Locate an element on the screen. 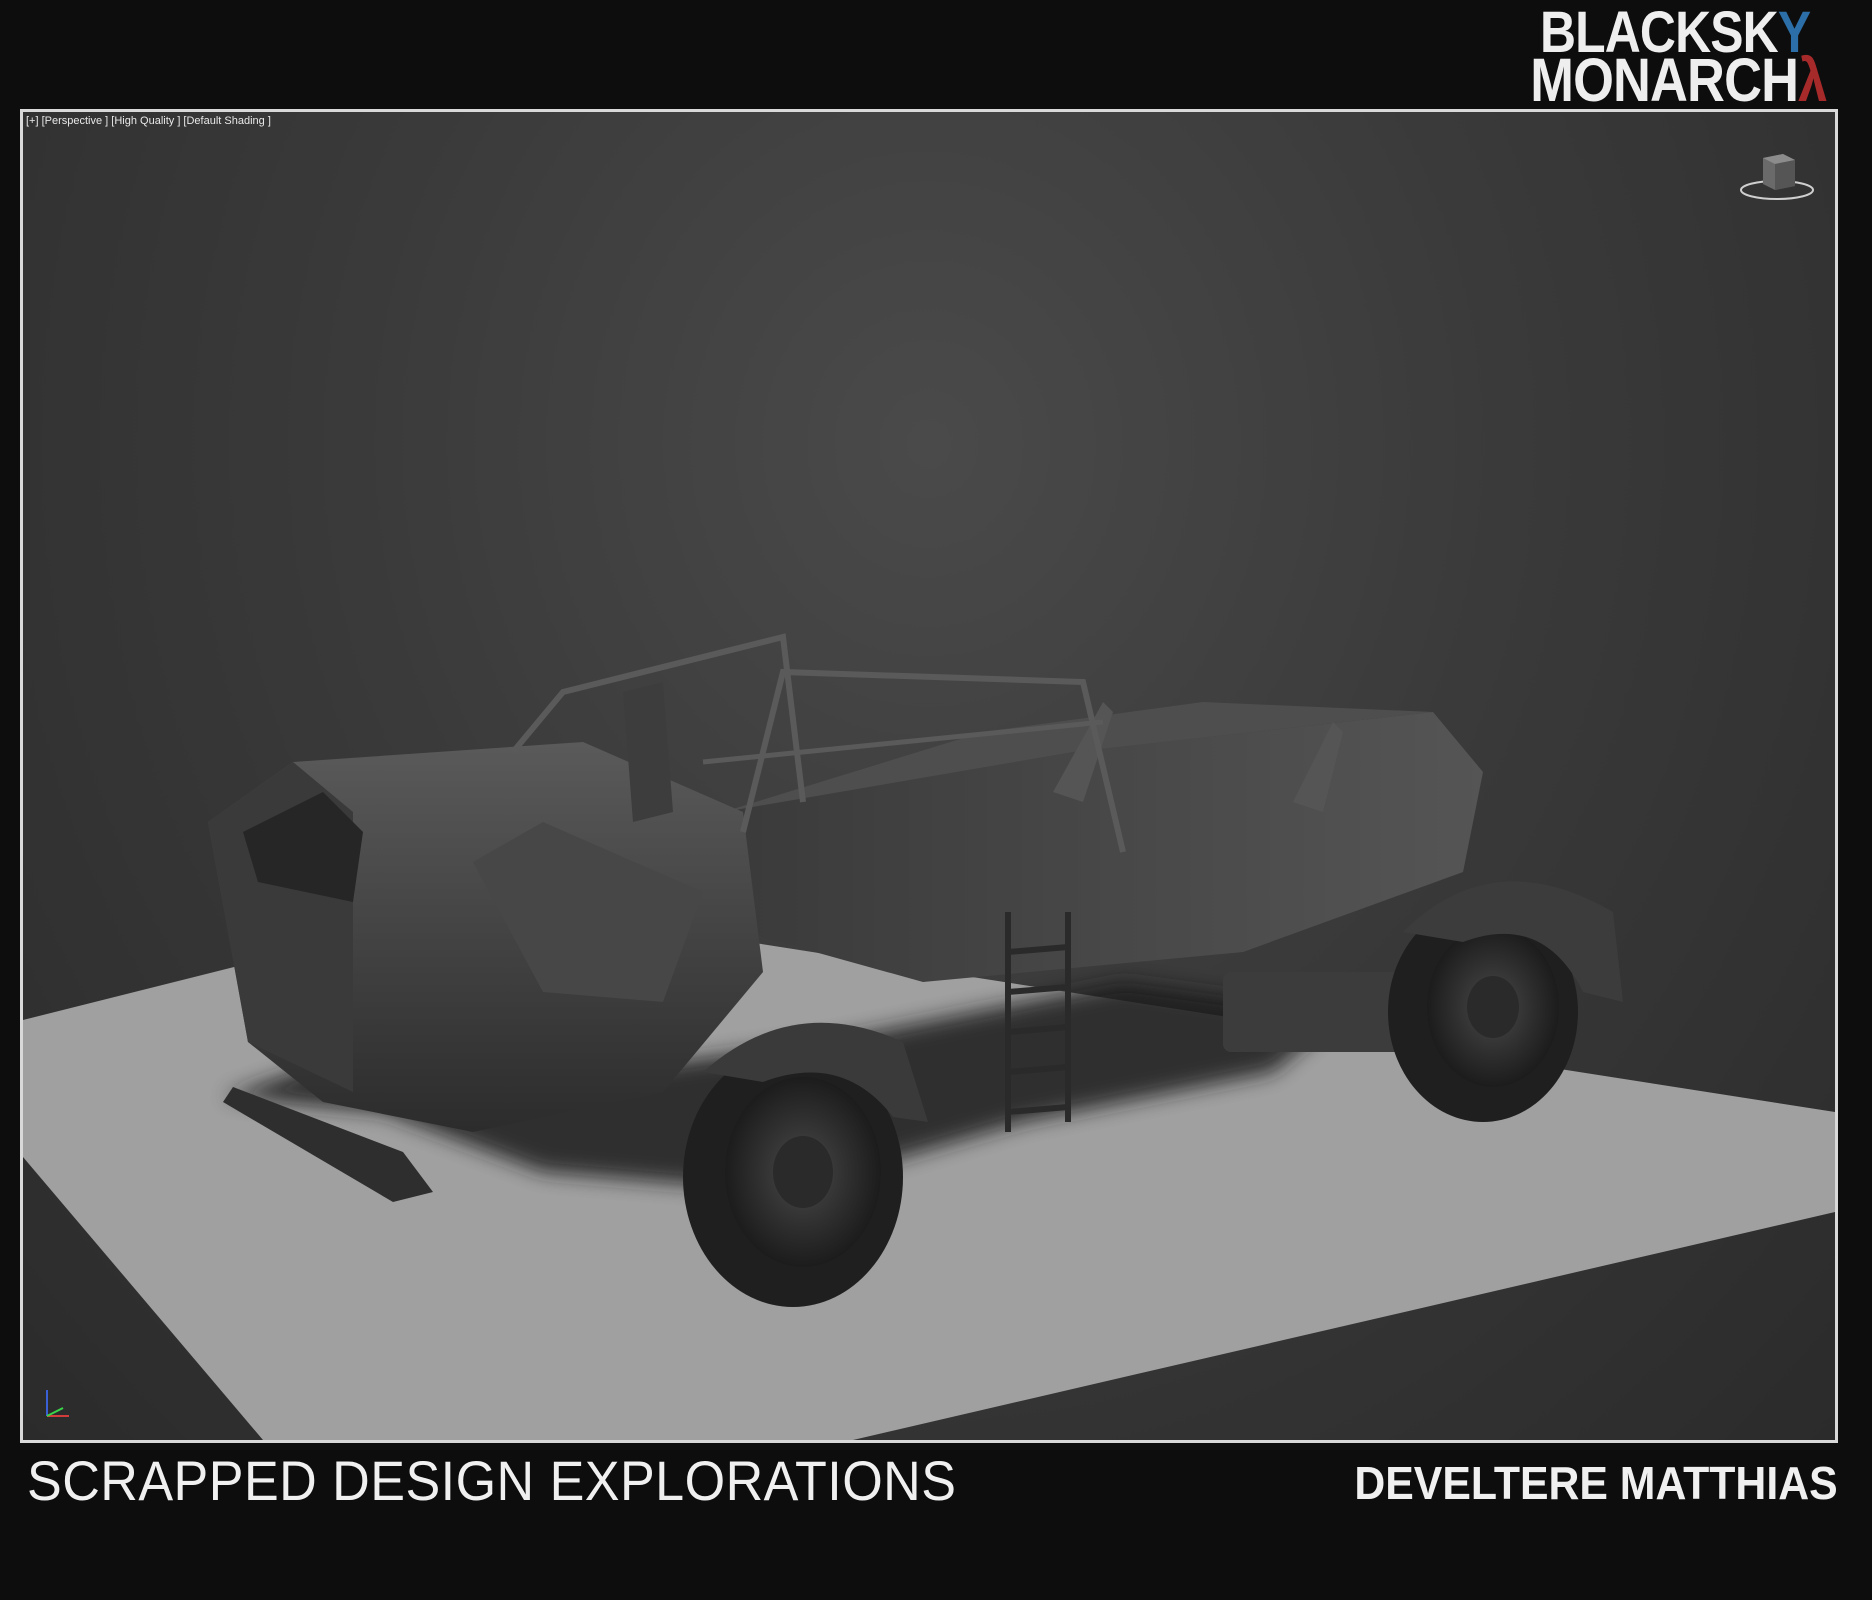  vehicle-fuel-tank is located at coordinates (1313, 1012).